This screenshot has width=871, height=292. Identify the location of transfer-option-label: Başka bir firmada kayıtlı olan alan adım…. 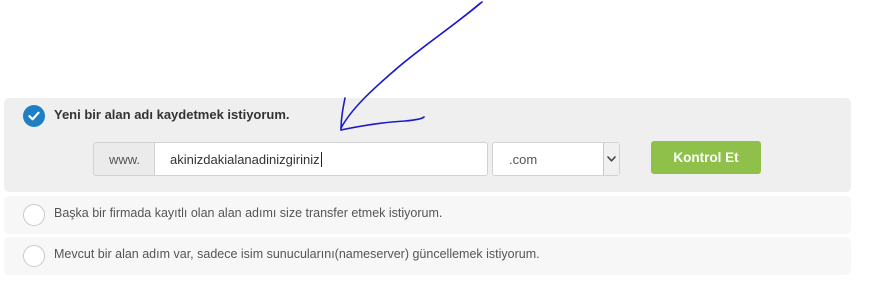
(248, 213).